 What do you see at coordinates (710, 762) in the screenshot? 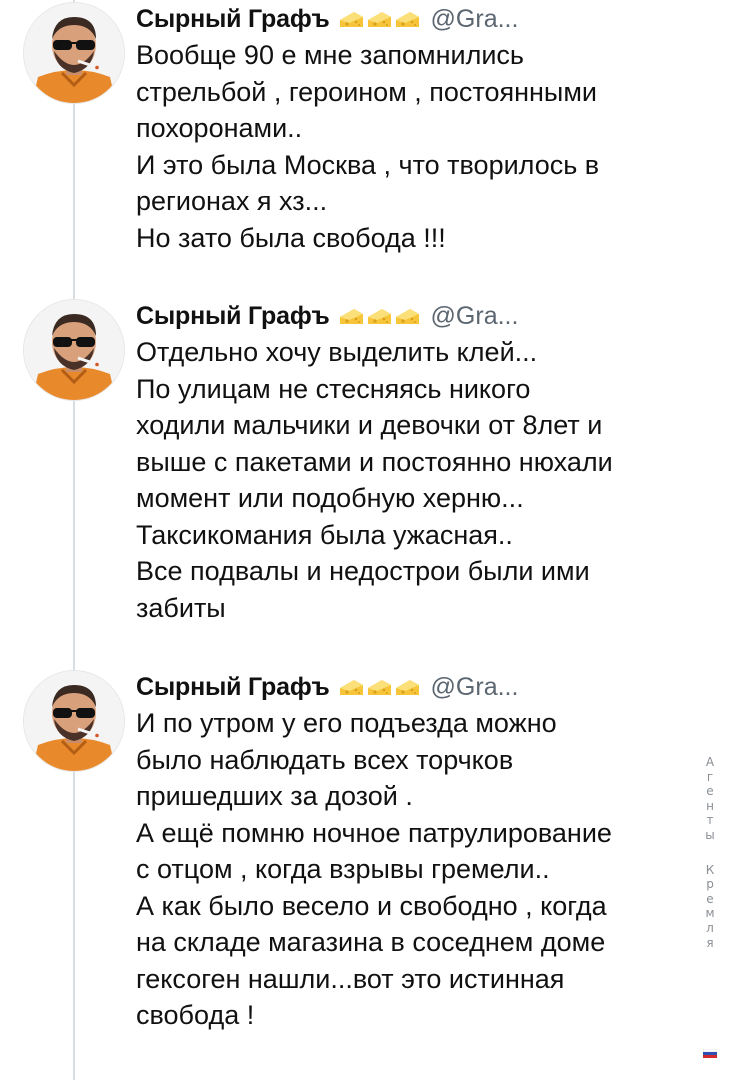
I see `watermark-letter: А` at bounding box center [710, 762].